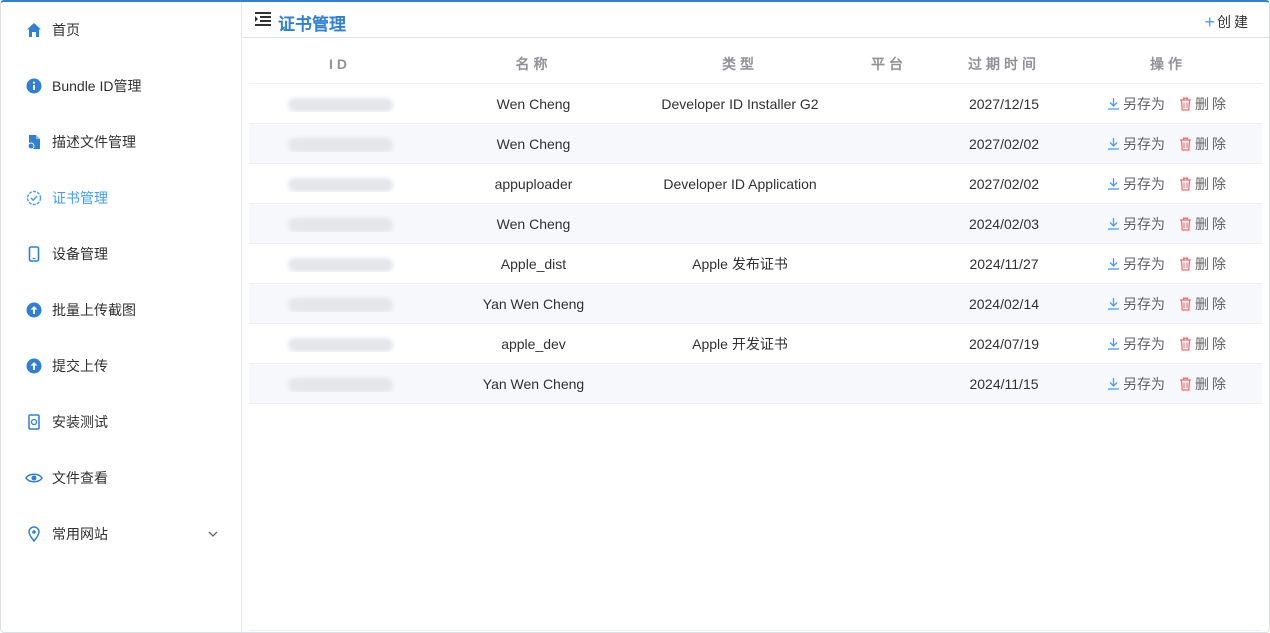 The width and height of the screenshot is (1270, 633). What do you see at coordinates (121, 534) in the screenshot?
I see `sidebar-item-9: 常用网站` at bounding box center [121, 534].